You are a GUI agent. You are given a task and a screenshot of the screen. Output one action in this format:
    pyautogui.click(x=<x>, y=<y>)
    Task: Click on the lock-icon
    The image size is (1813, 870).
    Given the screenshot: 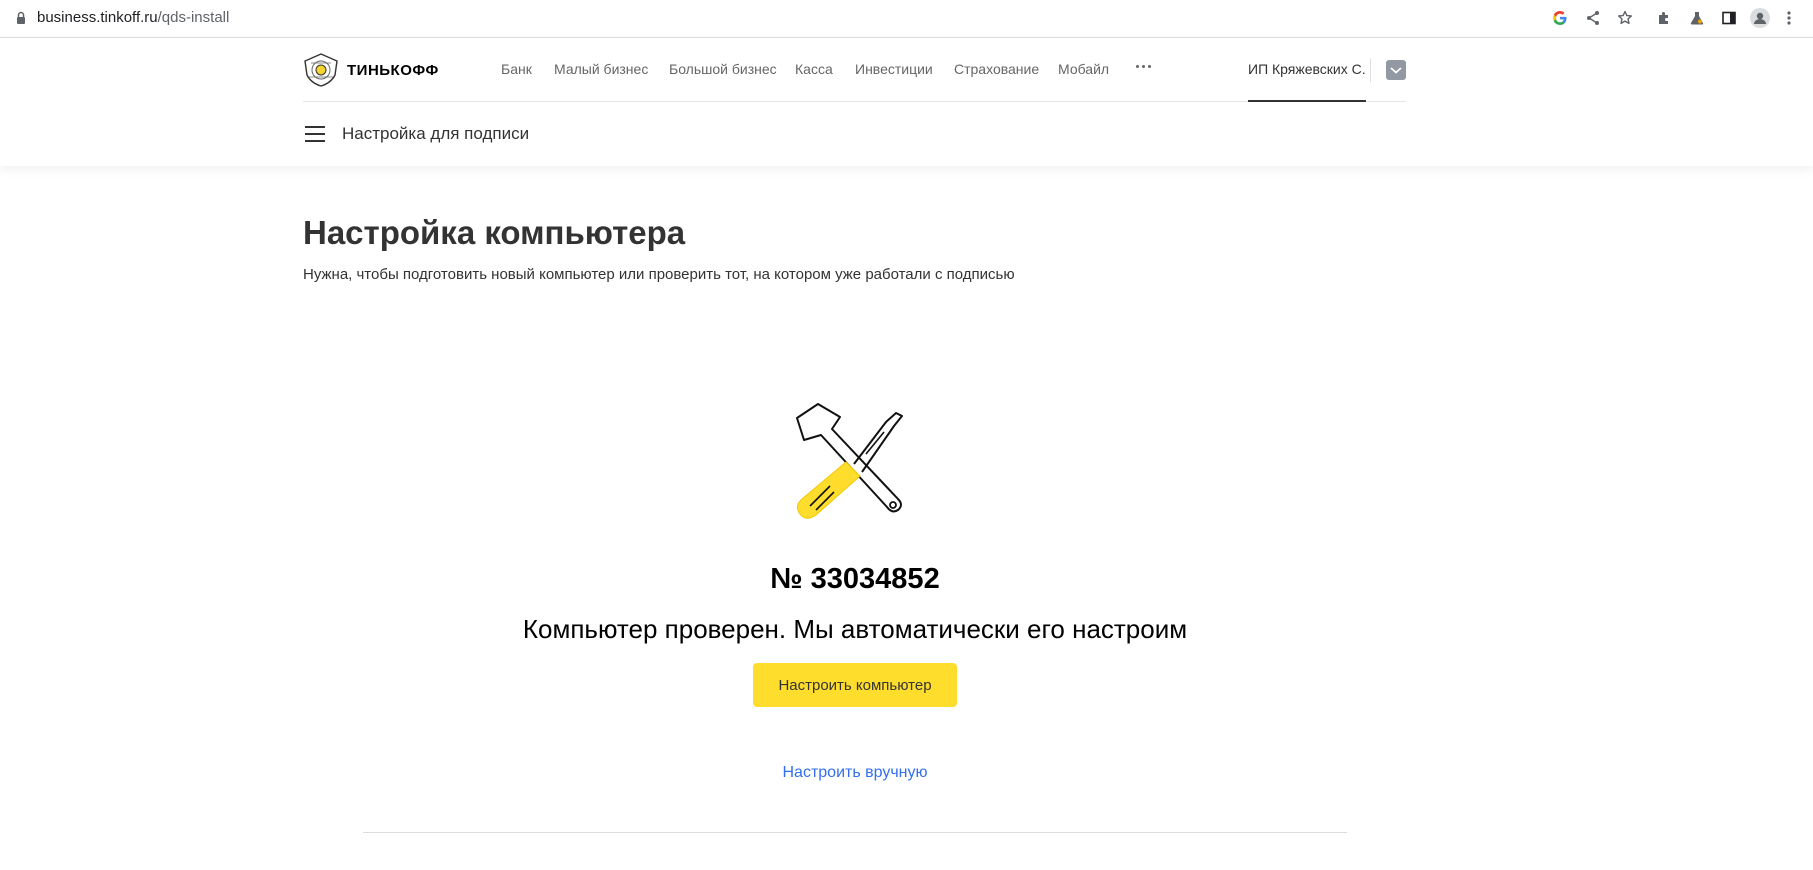 What is the action you would take?
    pyautogui.click(x=21, y=17)
    